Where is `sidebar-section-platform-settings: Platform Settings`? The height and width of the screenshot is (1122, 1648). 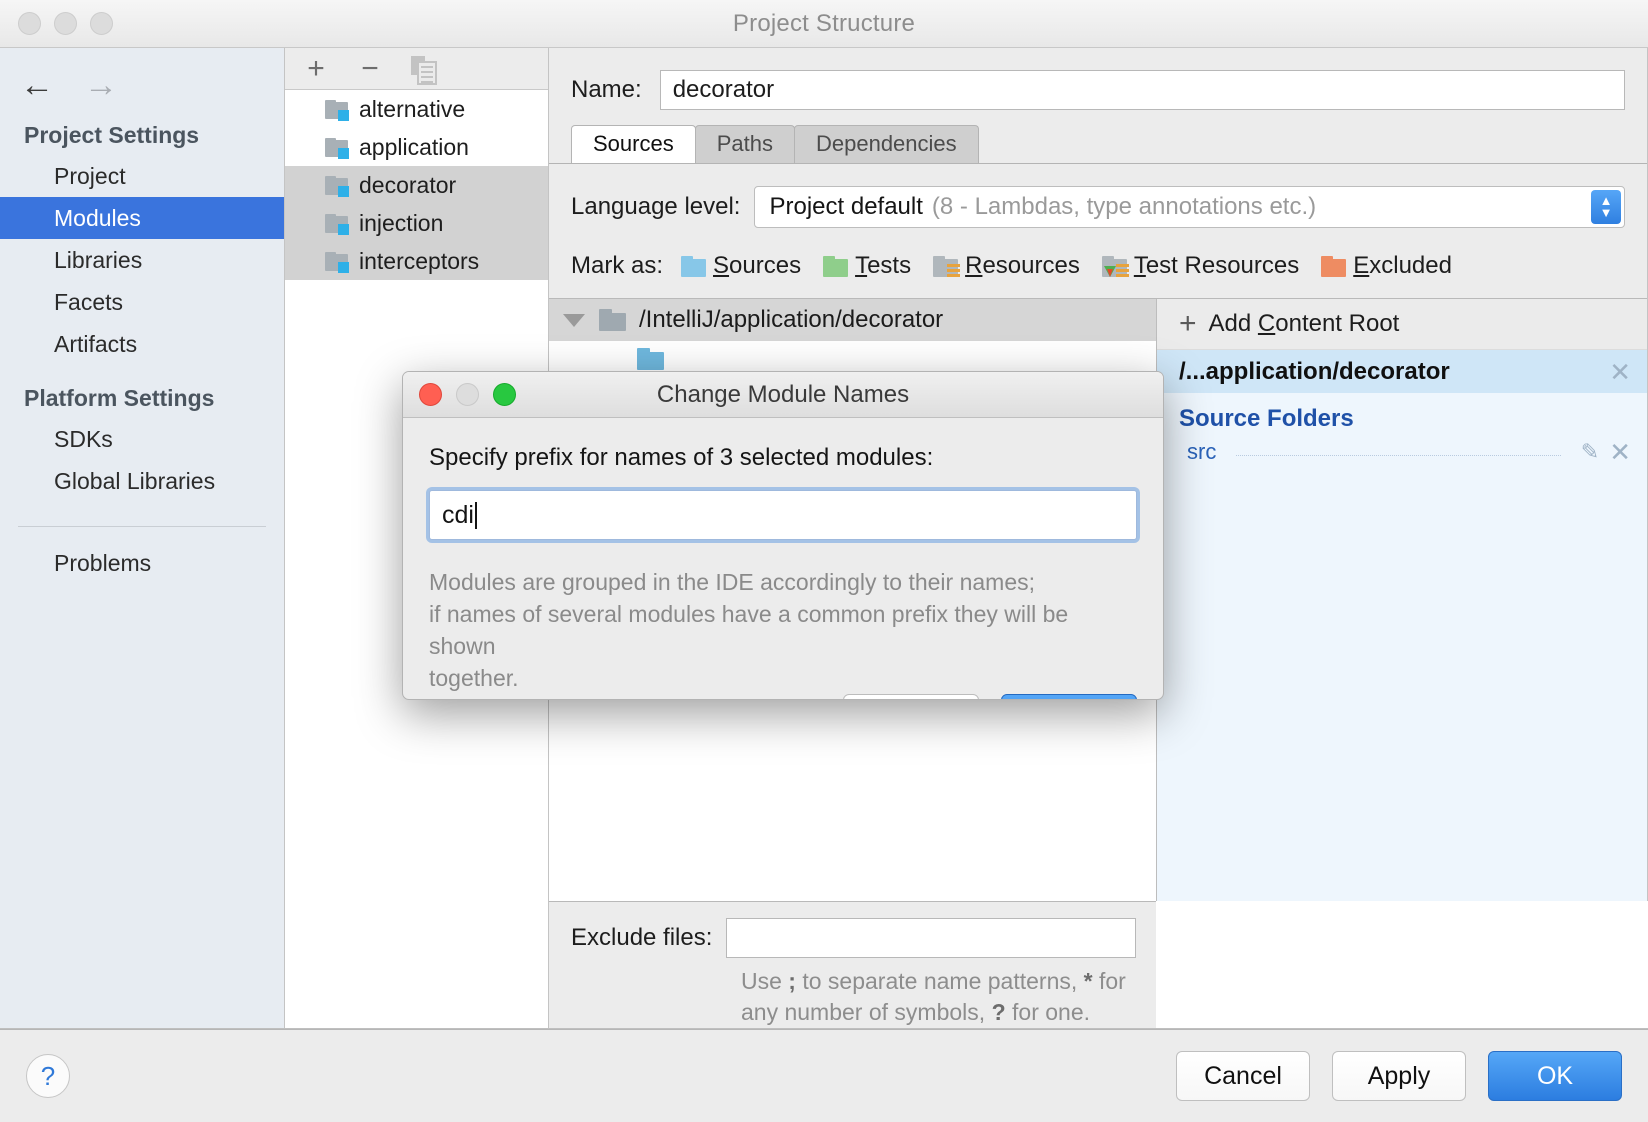
sidebar-section-platform-settings: Platform Settings is located at coordinates (119, 398).